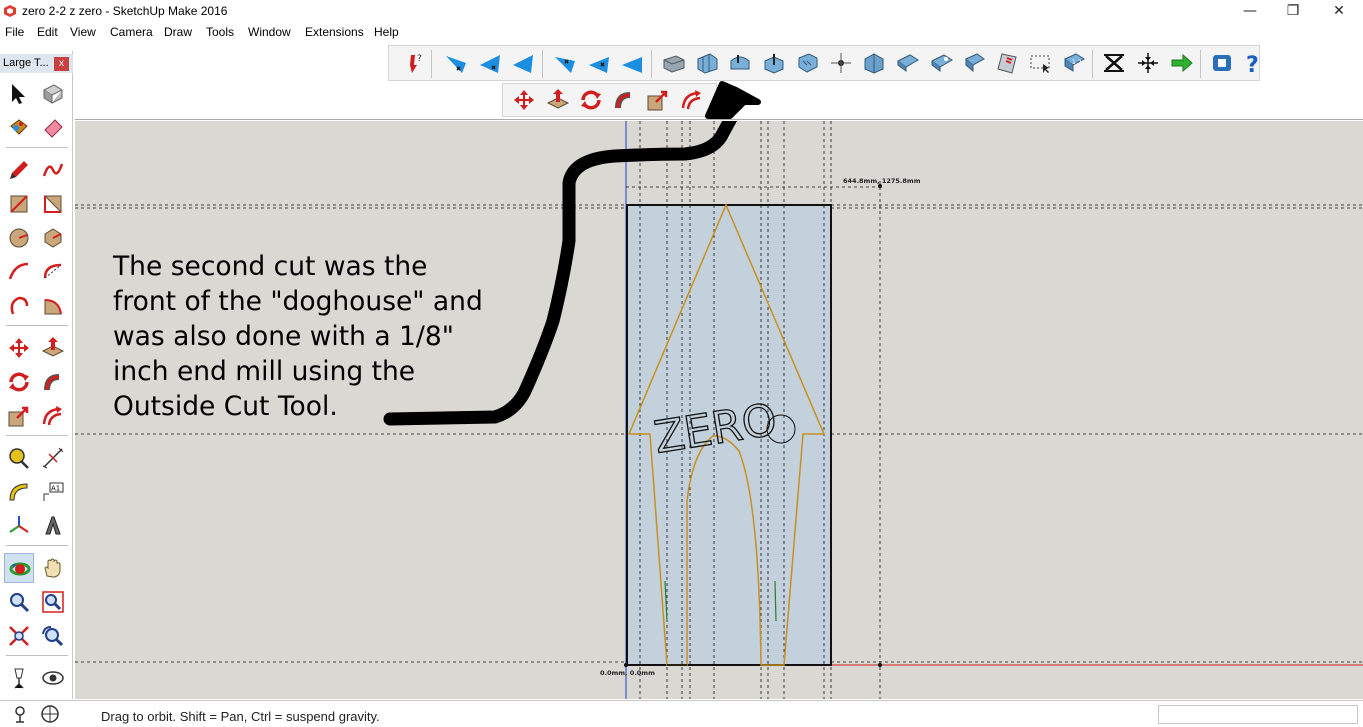 Image resolution: width=1363 pixels, height=727 pixels. I want to click on text-tool-button: A1, so click(53, 492).